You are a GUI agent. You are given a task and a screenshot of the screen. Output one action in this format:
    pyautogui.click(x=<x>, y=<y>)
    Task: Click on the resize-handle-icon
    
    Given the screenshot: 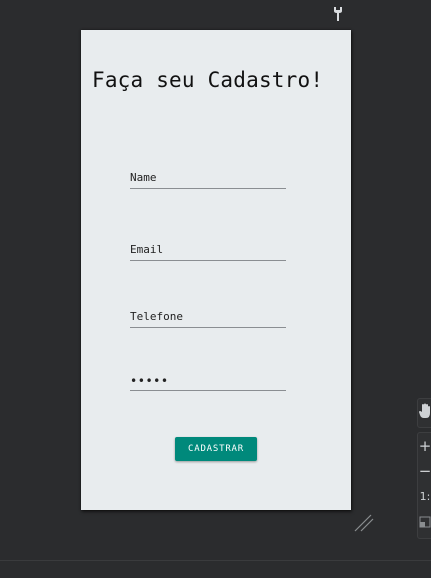 What is the action you would take?
    pyautogui.click(x=364, y=523)
    